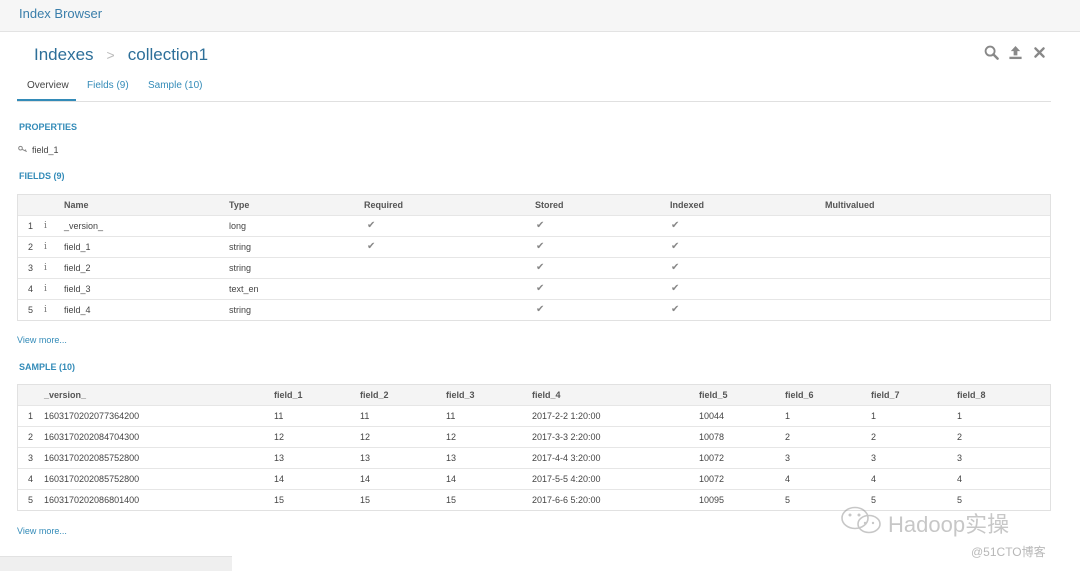 The image size is (1080, 571). Describe the element at coordinates (540, 16) in the screenshot. I see `app-header: Index Browser` at that location.